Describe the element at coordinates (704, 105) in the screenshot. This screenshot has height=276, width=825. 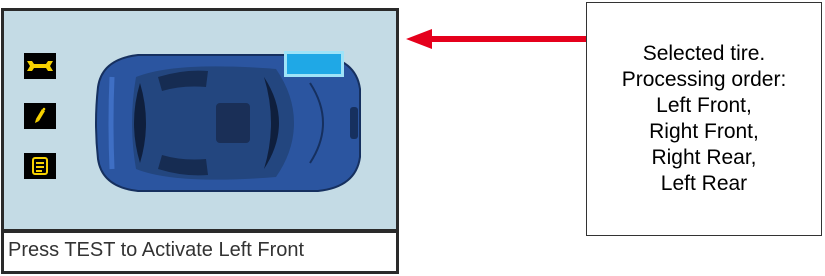
I see `callout-line: Left Front,` at that location.